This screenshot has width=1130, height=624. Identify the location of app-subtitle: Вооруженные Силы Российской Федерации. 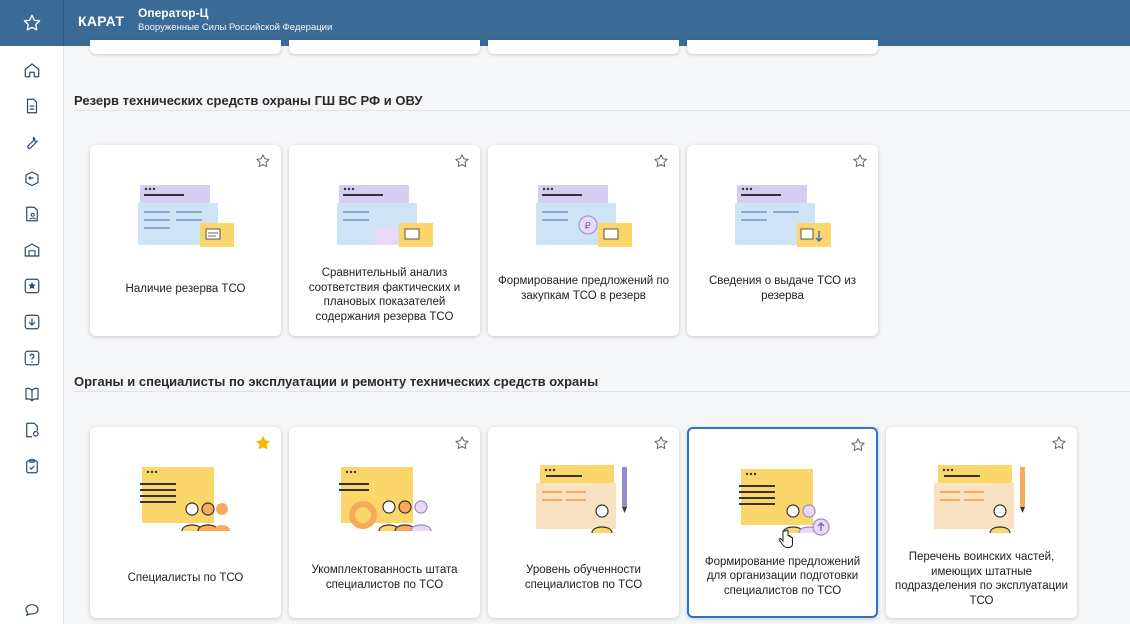
(235, 27).